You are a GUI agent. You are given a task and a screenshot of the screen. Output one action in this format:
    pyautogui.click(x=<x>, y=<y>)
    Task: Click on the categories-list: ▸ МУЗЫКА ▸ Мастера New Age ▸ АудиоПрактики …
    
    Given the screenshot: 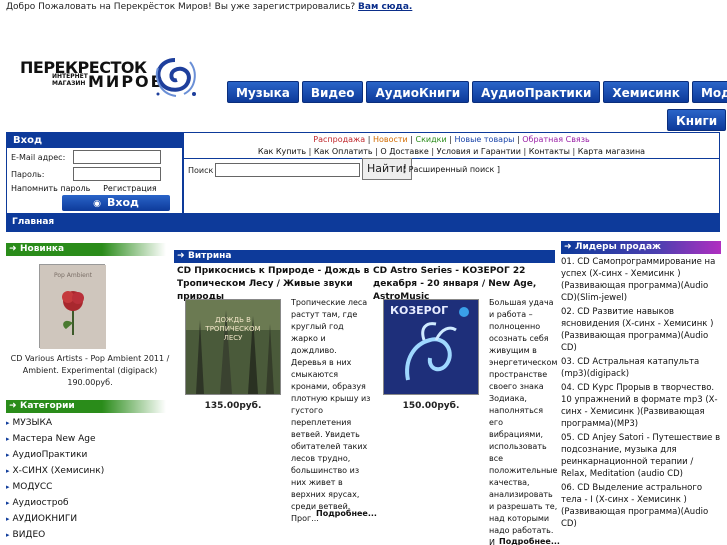 What is the action you would take?
    pyautogui.click(x=86, y=479)
    